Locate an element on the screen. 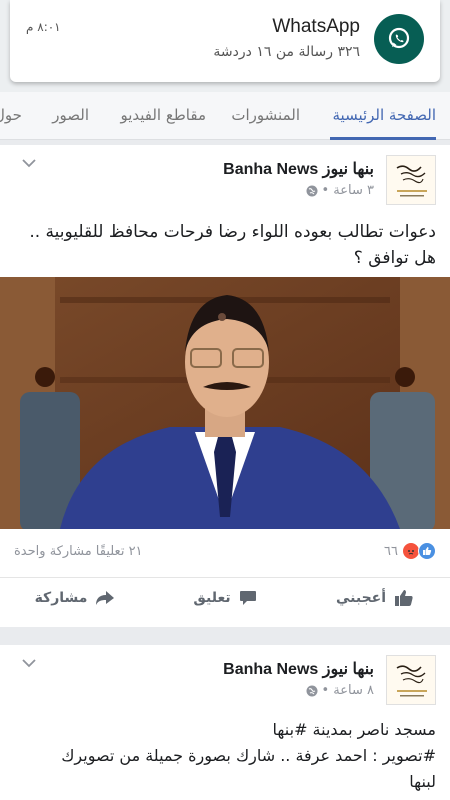 The height and width of the screenshot is (800, 450). share-icon is located at coordinates (105, 597).